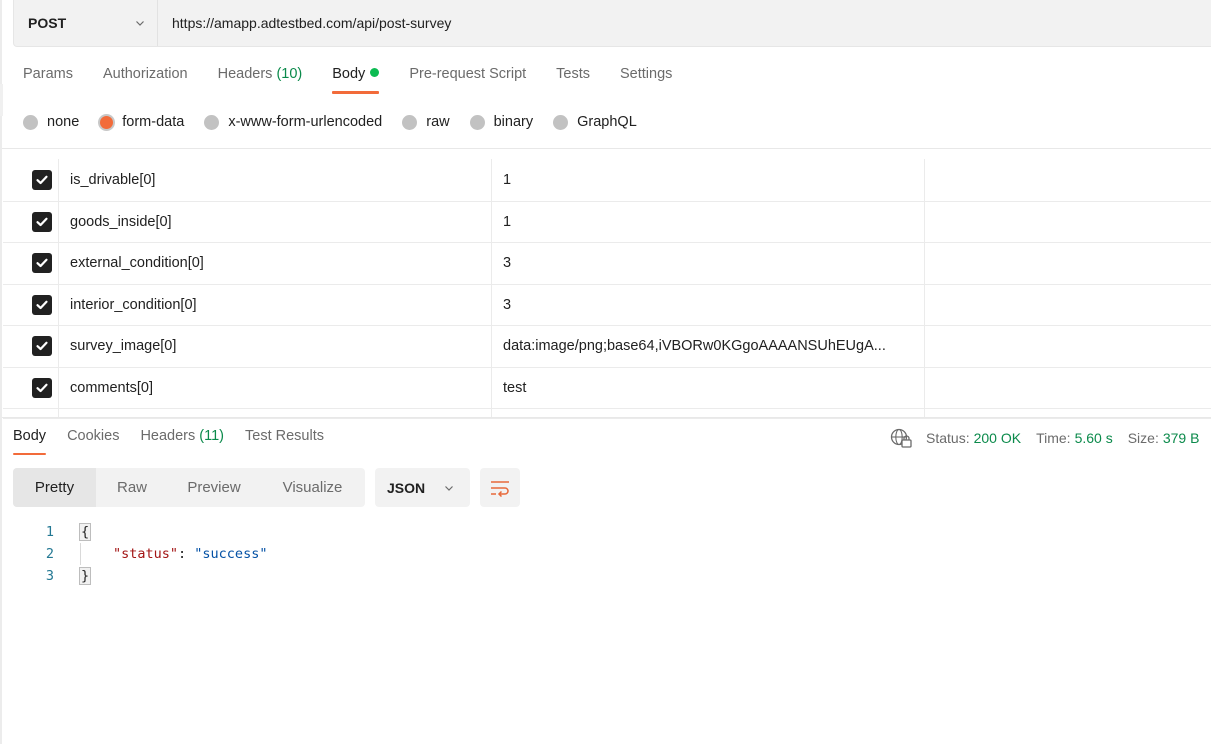 The width and height of the screenshot is (1211, 744). Describe the element at coordinates (275, 304) in the screenshot. I see `key-cell: interior_condition[0]` at that location.